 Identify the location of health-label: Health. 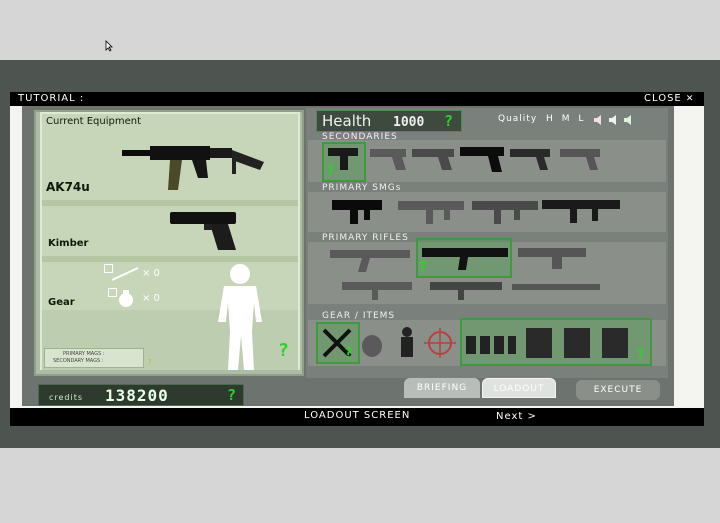
(347, 121).